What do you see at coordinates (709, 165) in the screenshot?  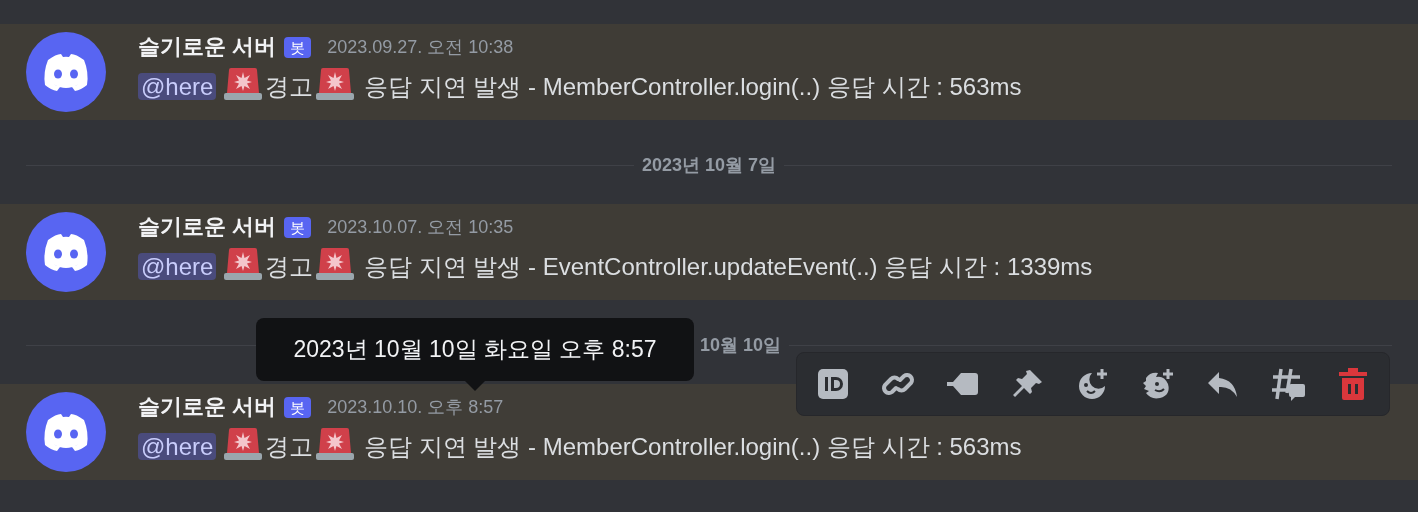 I see `date-divider-label: 2023년 10월 7일` at bounding box center [709, 165].